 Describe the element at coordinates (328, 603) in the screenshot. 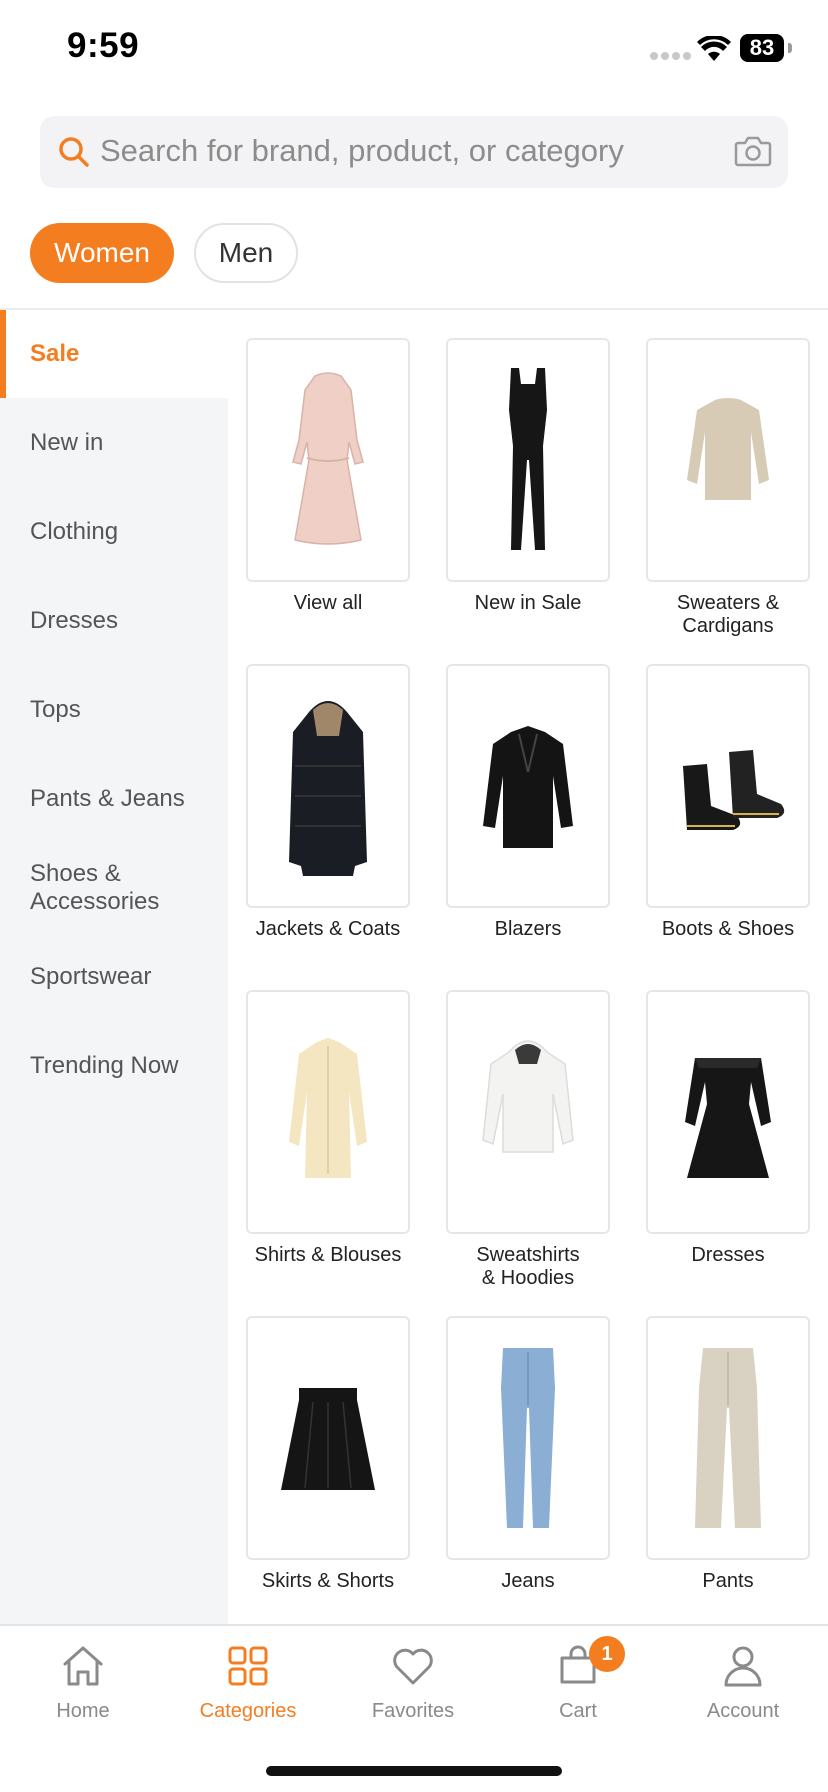

I see `category-label: View all` at that location.